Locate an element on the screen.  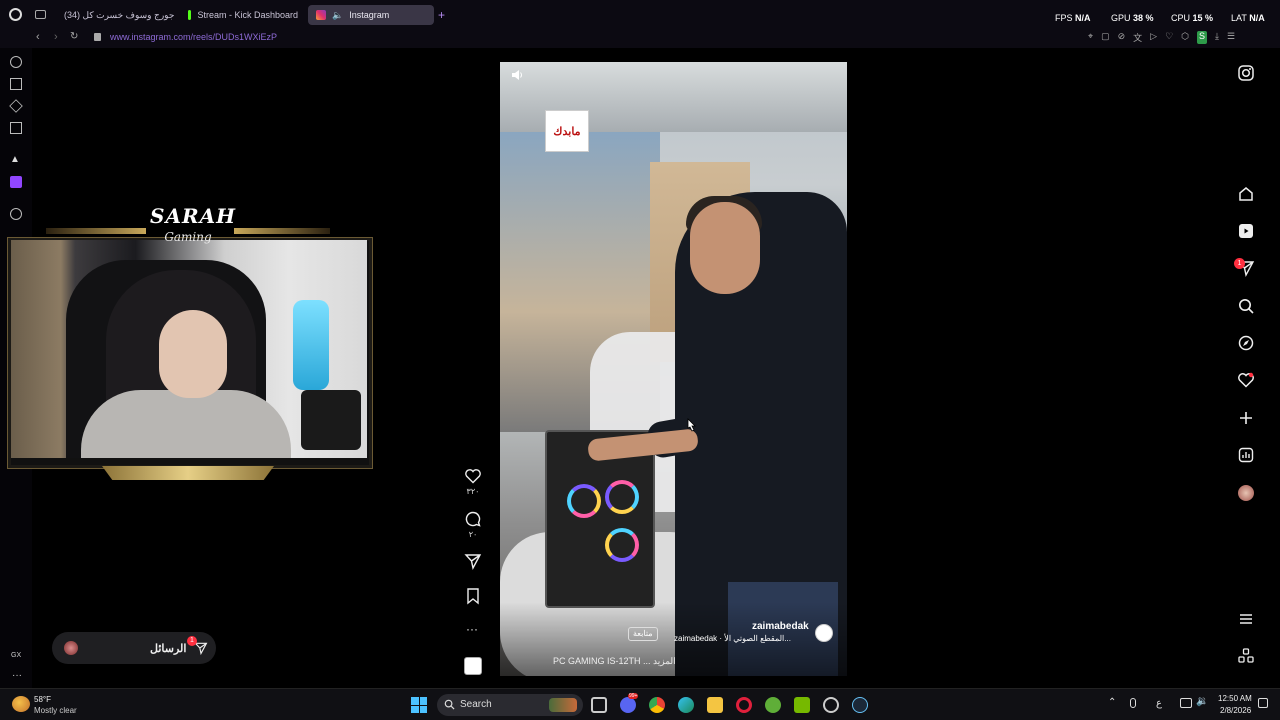
notifications-heart-icon is located at coordinates (1246, 380).